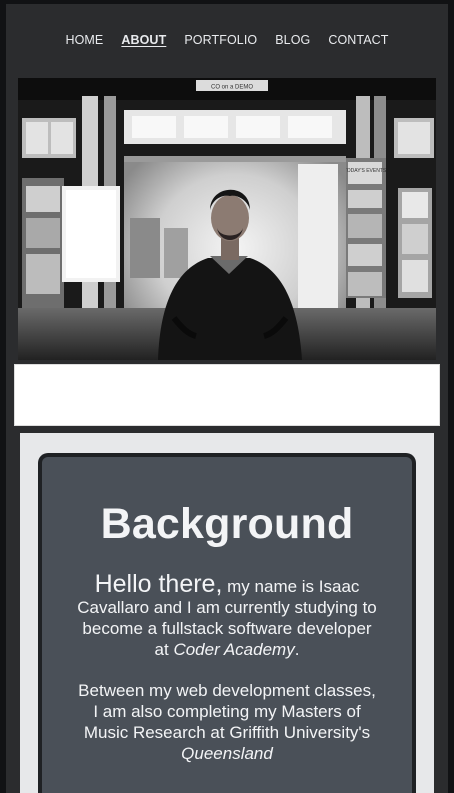  I want to click on hero-top-sign: CO on a DEMO, so click(232, 88).